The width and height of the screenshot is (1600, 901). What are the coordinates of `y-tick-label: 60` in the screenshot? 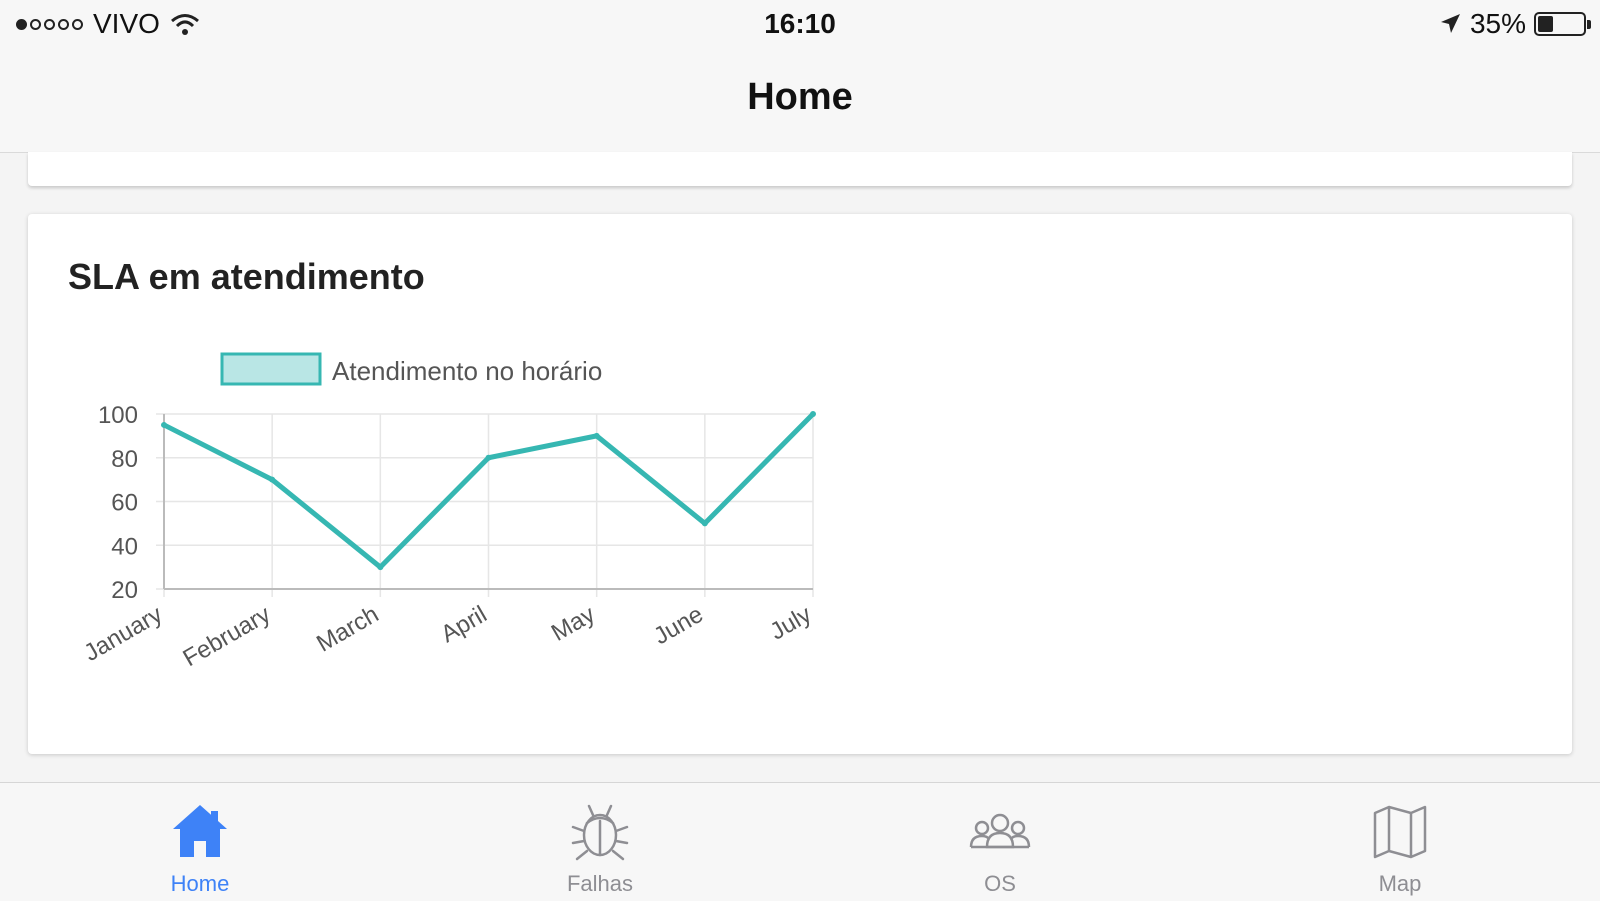 It's located at (124, 503).